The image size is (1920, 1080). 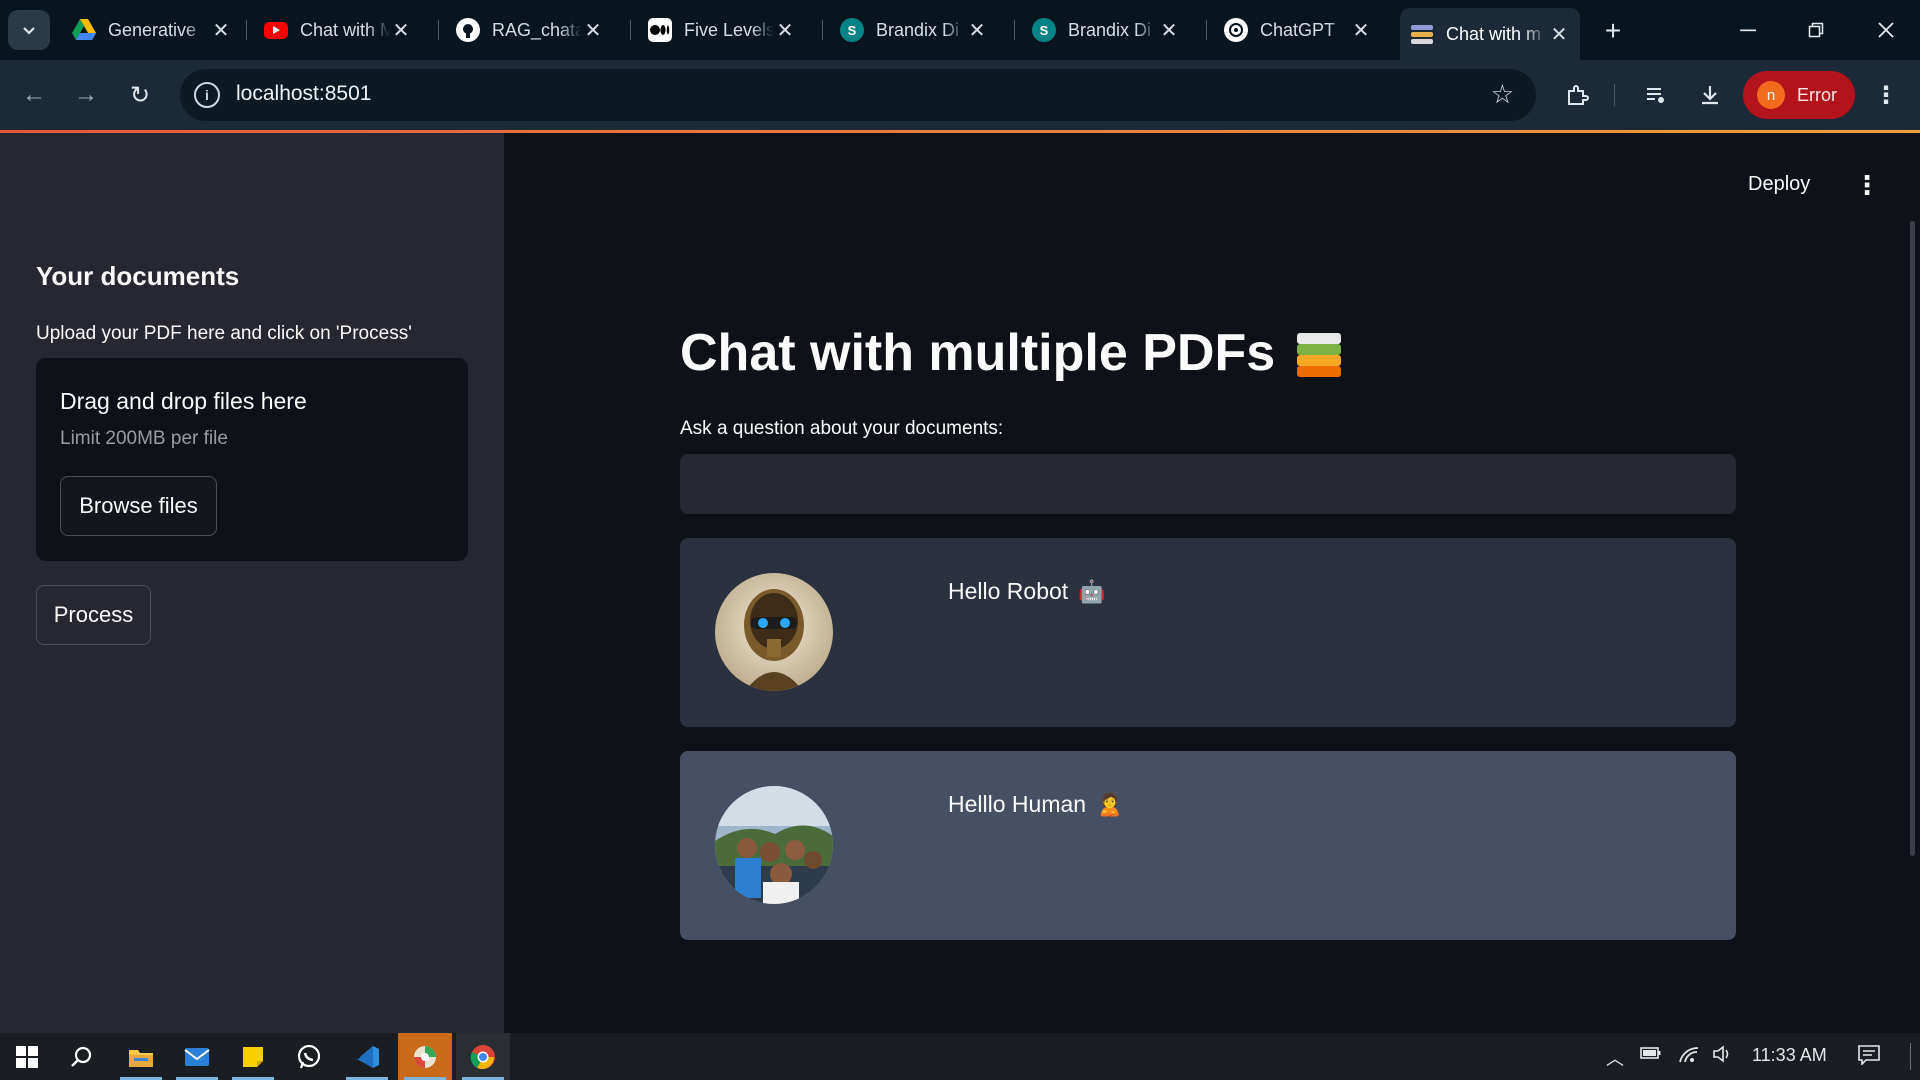 I want to click on dropzone-title: Drag and drop files here, so click(x=183, y=401).